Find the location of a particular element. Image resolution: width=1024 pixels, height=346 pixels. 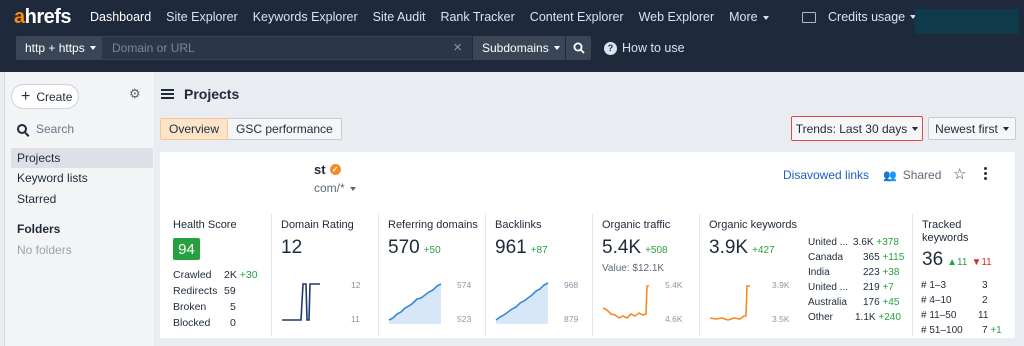

health-score-label: Health Score is located at coordinates (205, 225).